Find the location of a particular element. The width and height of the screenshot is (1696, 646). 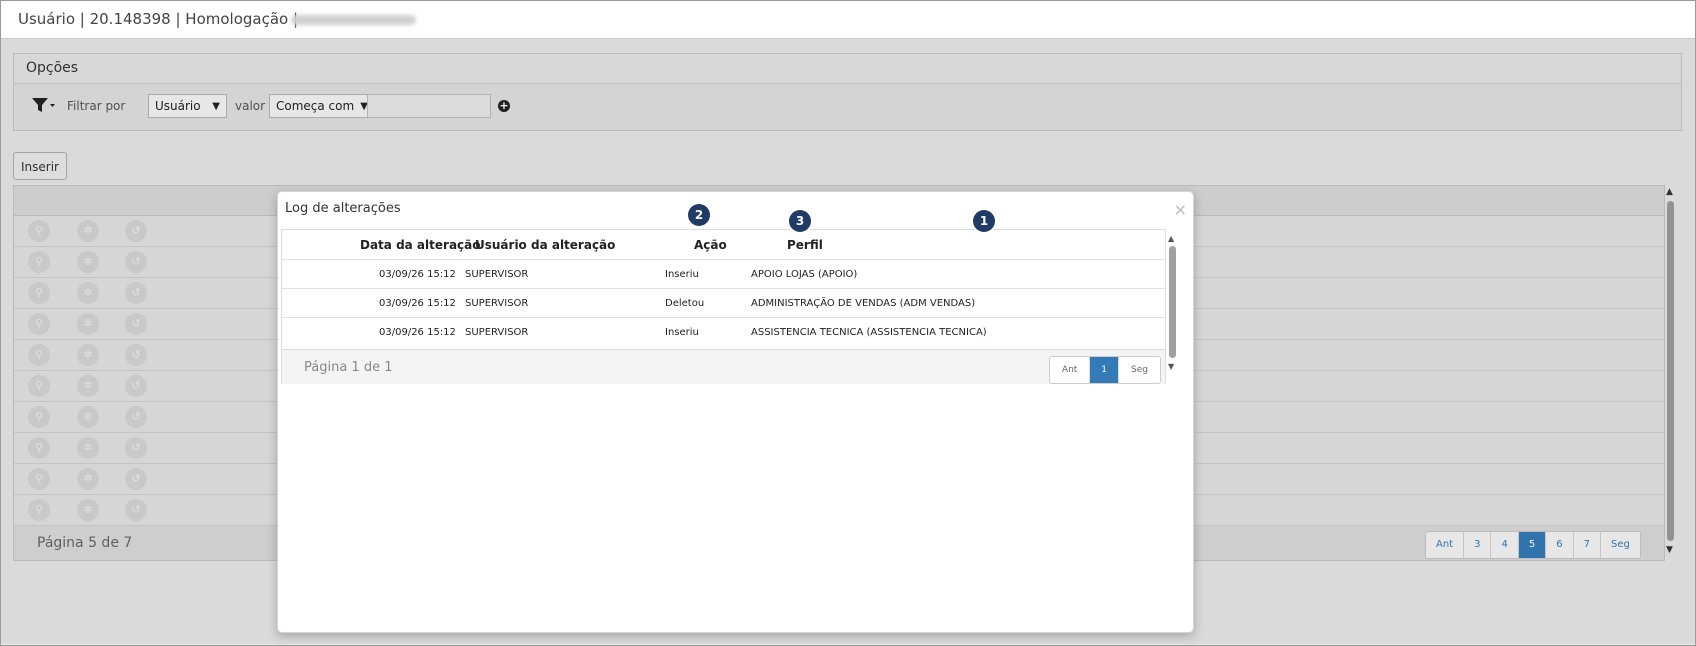

log-page-button: Seg is located at coordinates (1139, 370).